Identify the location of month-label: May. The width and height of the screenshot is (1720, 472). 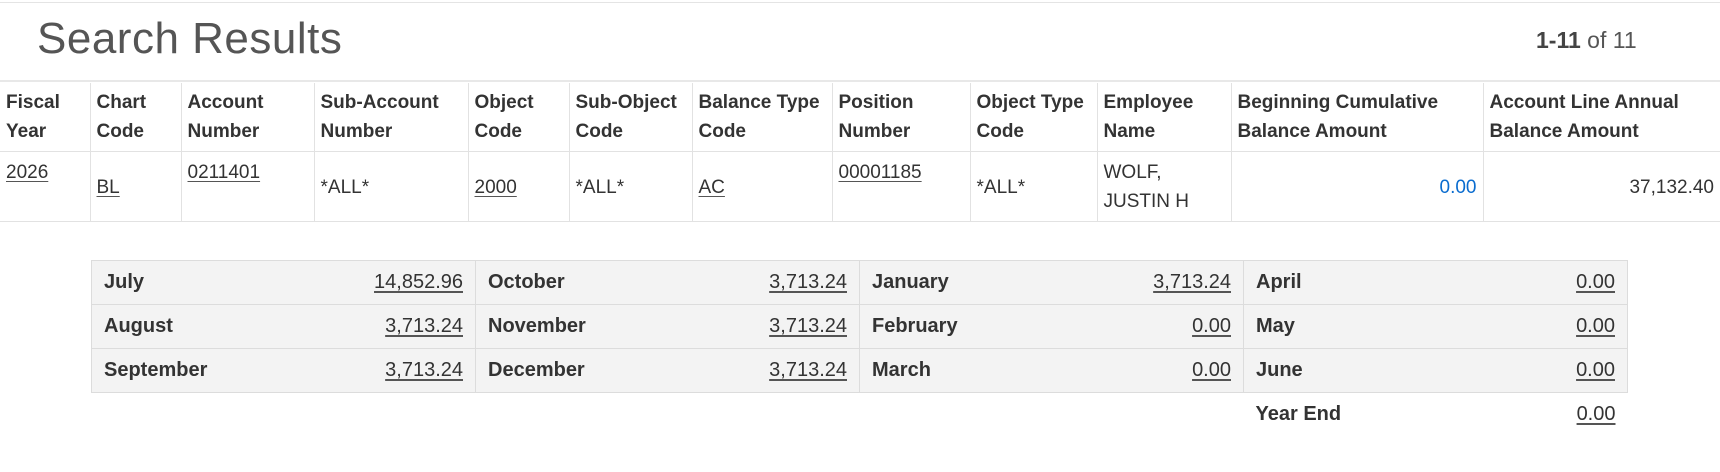
(1343, 326).